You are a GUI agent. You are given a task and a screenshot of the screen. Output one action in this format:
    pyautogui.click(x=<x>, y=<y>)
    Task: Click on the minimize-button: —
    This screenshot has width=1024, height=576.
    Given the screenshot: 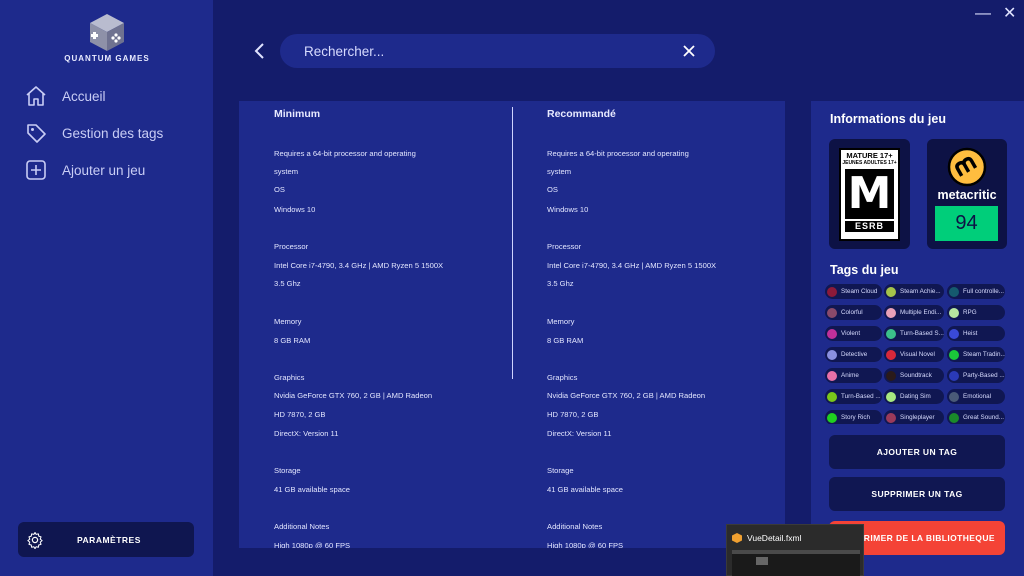 What is the action you would take?
    pyautogui.click(x=983, y=14)
    